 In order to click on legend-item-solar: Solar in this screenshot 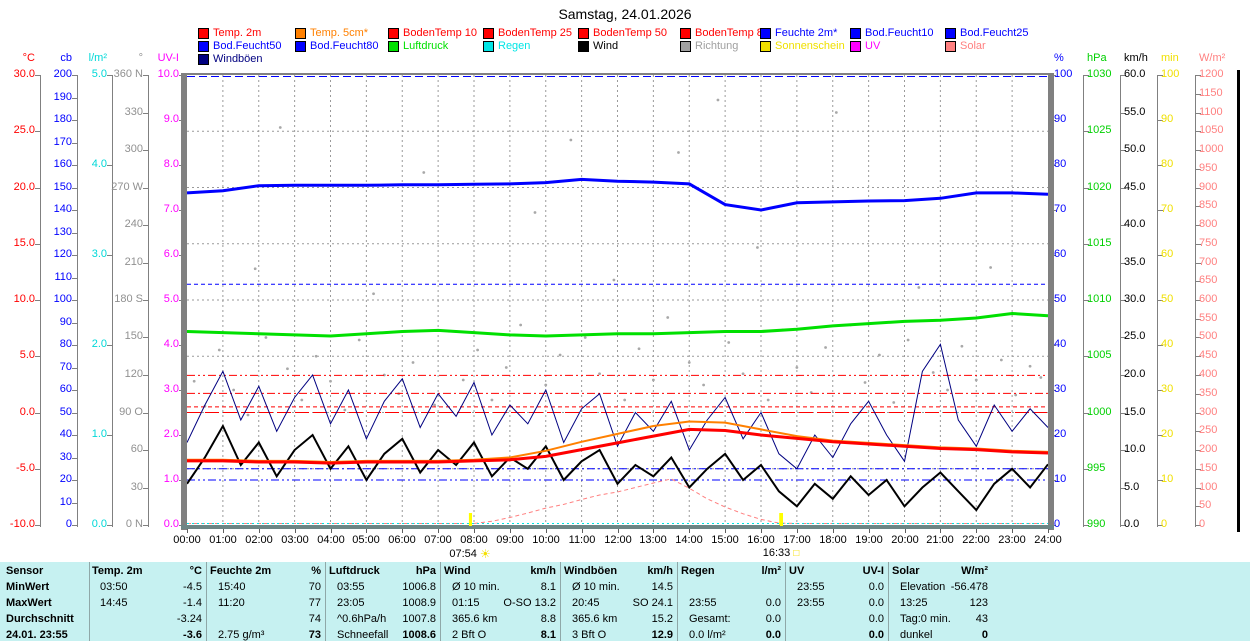, I will do `click(965, 46)`.